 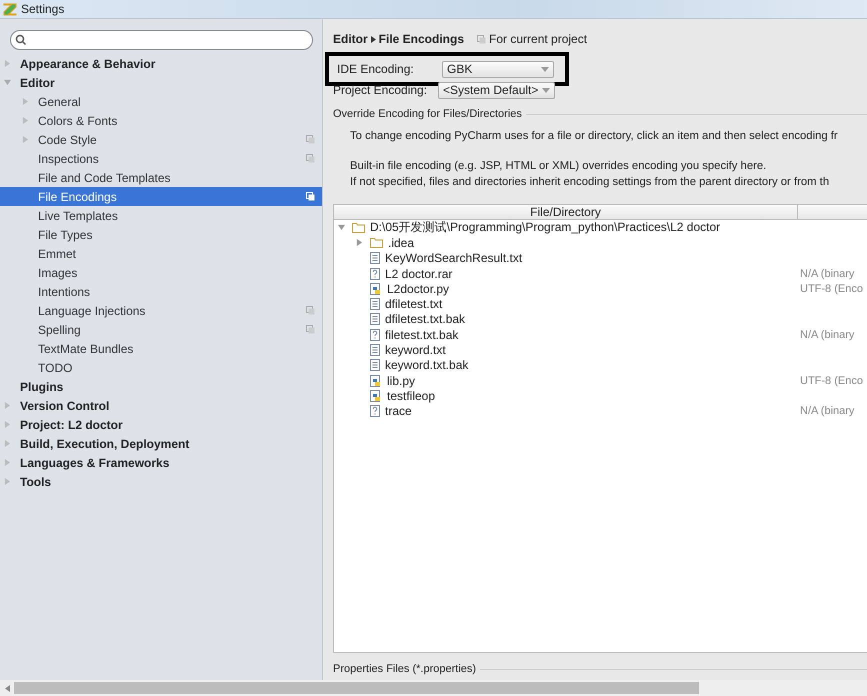 What do you see at coordinates (350, 39) in the screenshot?
I see `breadcrumb-parent: Editor` at bounding box center [350, 39].